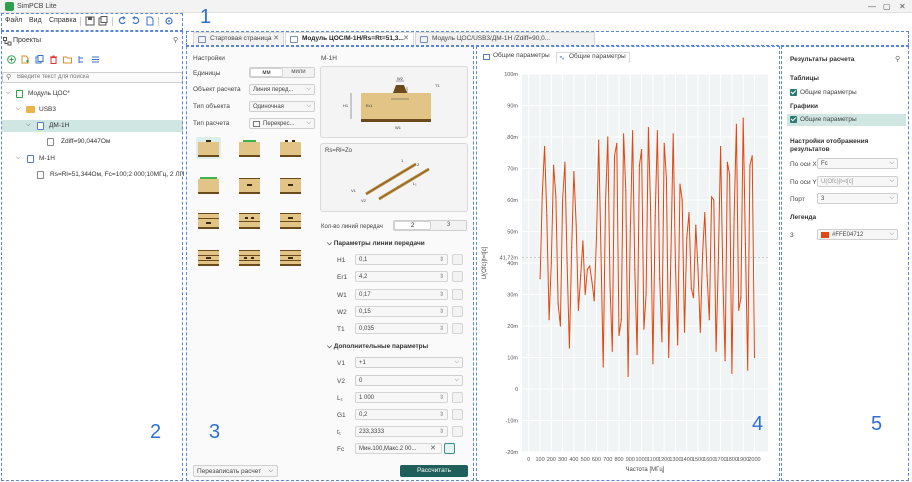 This screenshot has height=482, width=912. I want to click on clear-icon: ✕, so click(433, 448).